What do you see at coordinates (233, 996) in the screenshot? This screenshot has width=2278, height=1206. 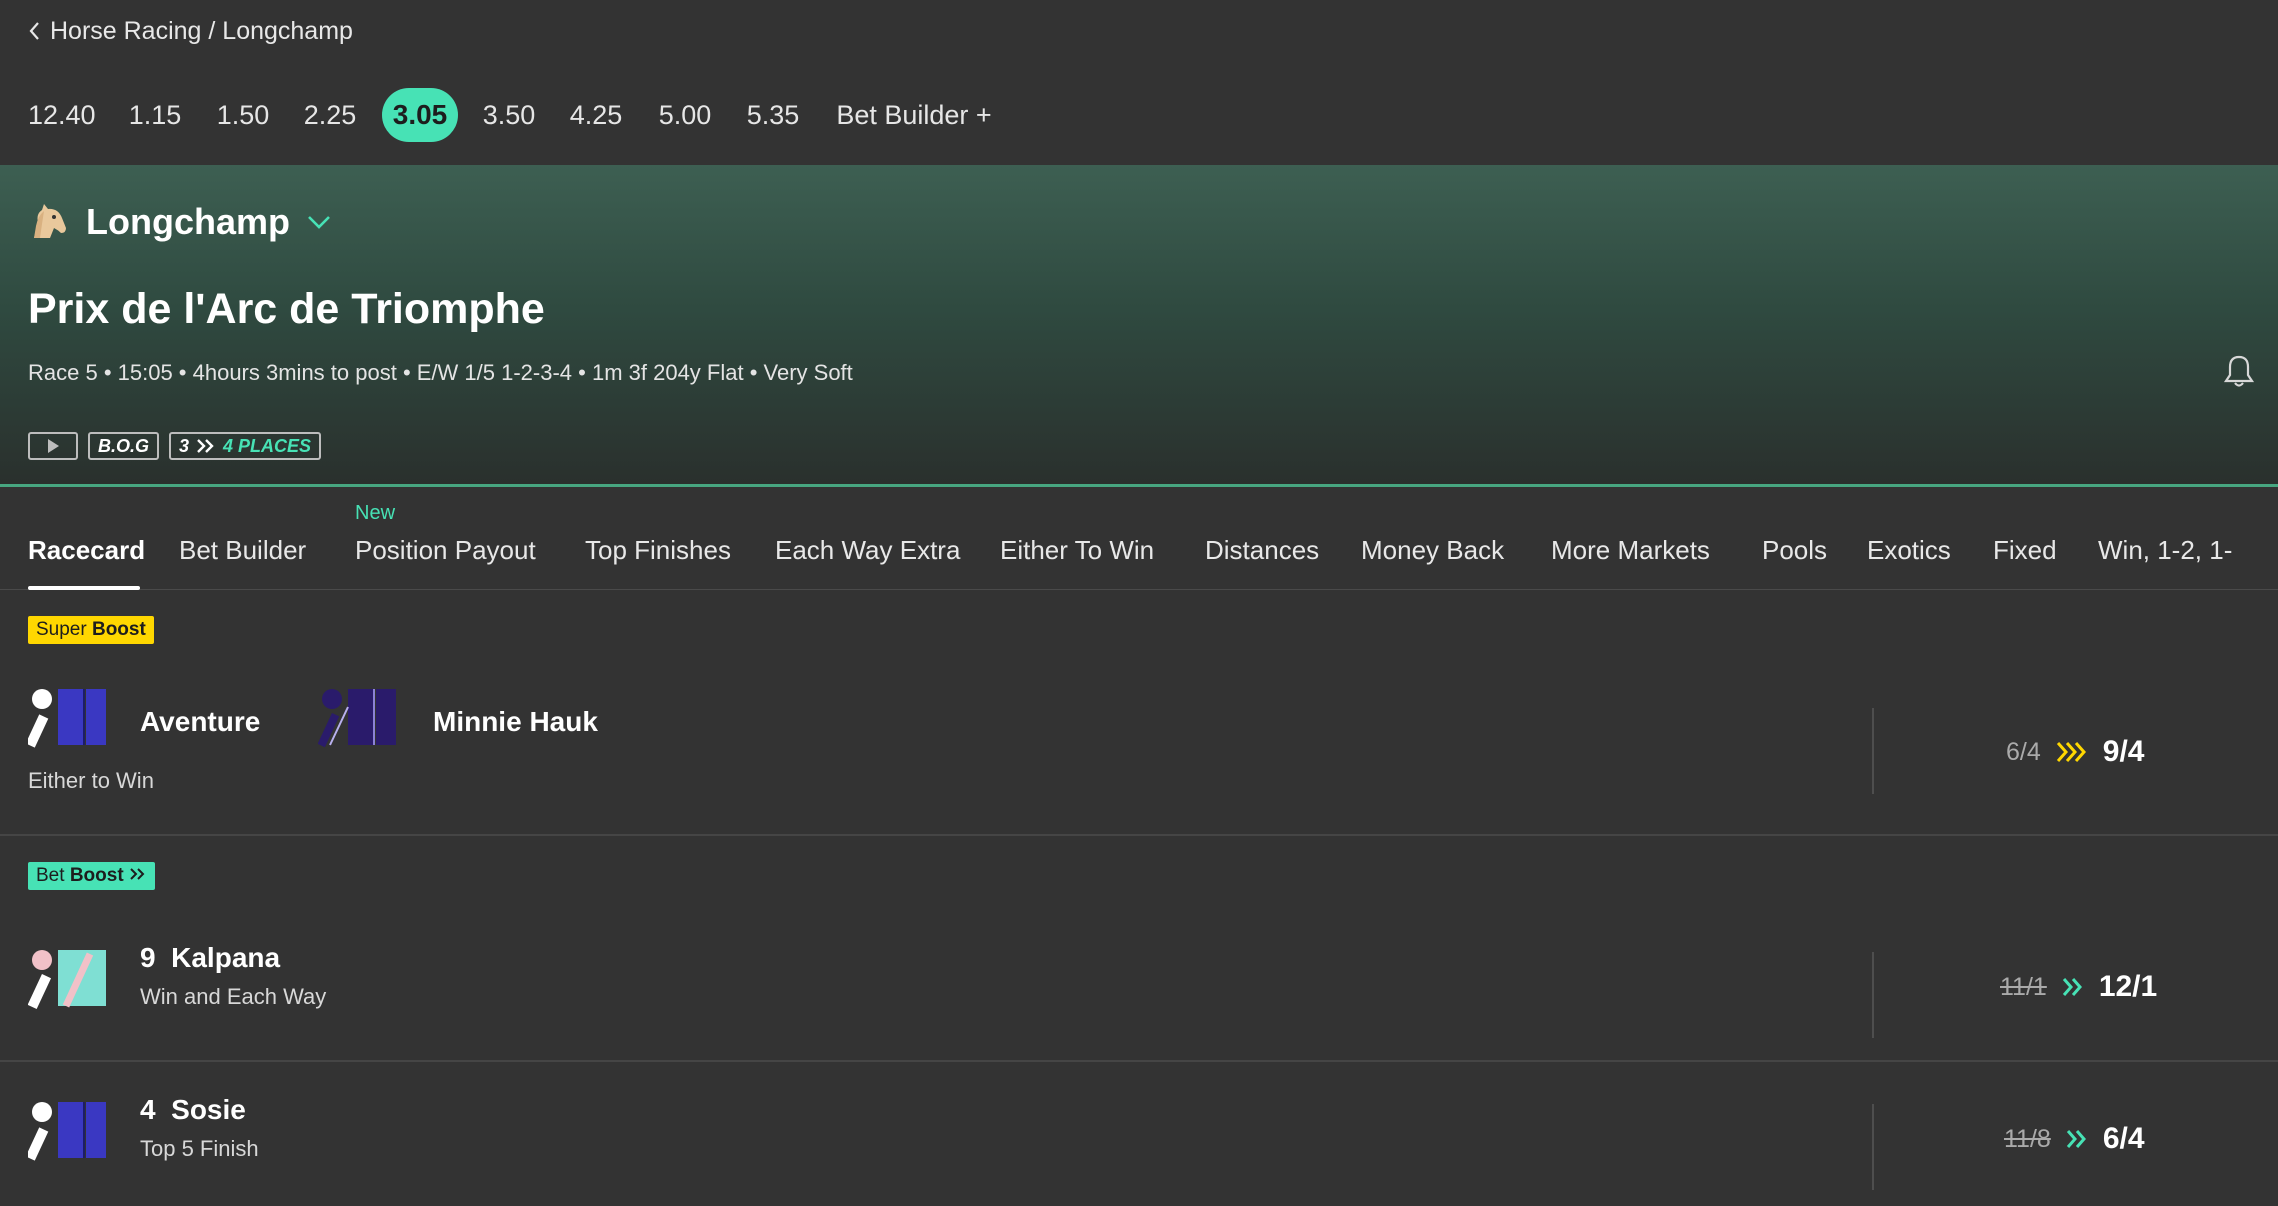 I see `market-label: Win and Each Way` at bounding box center [233, 996].